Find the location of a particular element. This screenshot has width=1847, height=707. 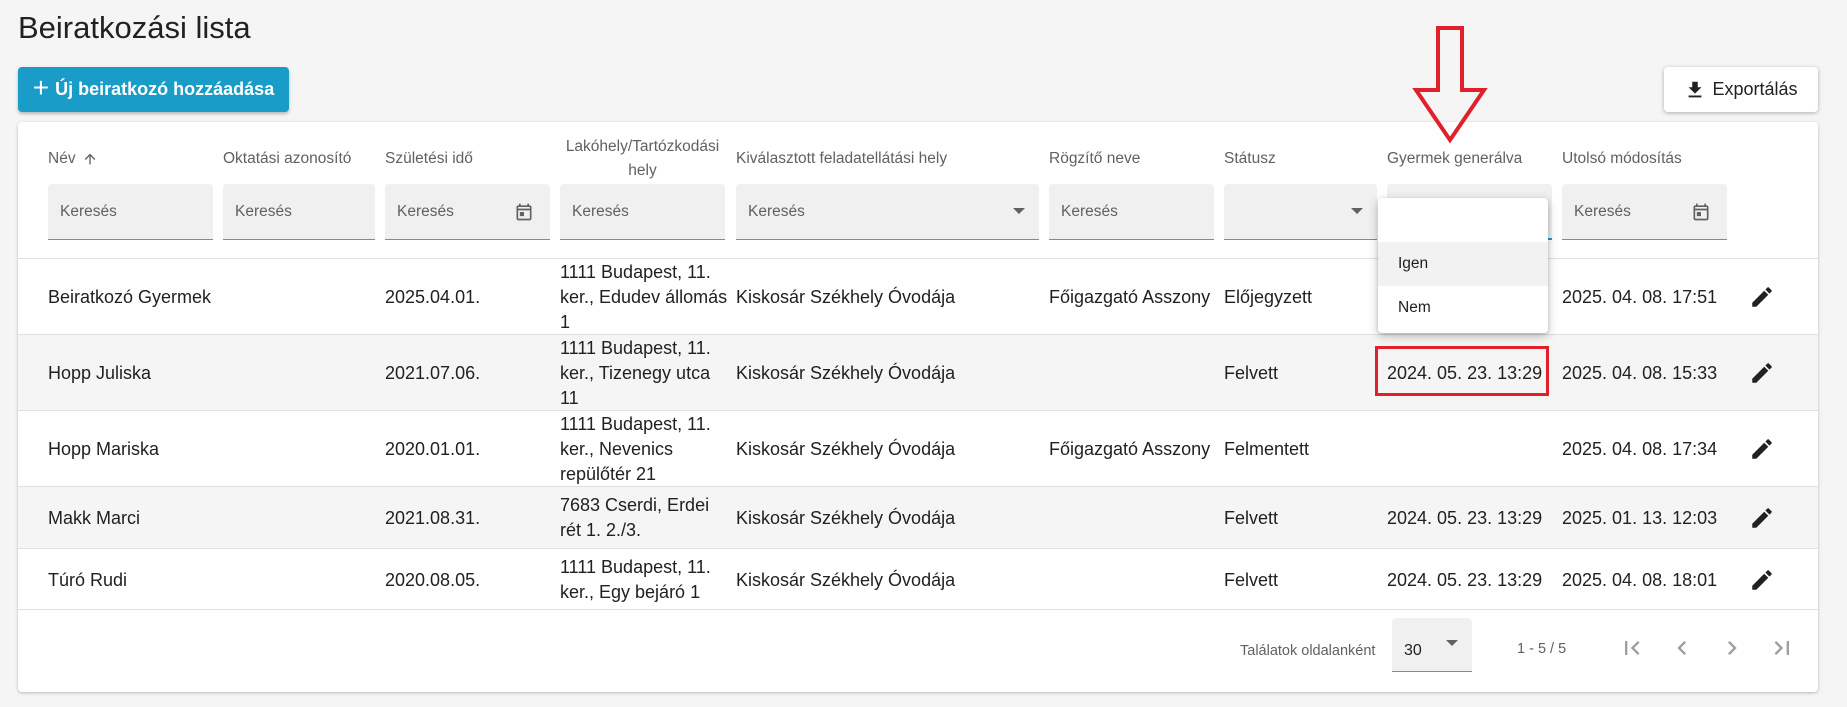

per-page-label: Találatok oldalanként is located at coordinates (1308, 651).